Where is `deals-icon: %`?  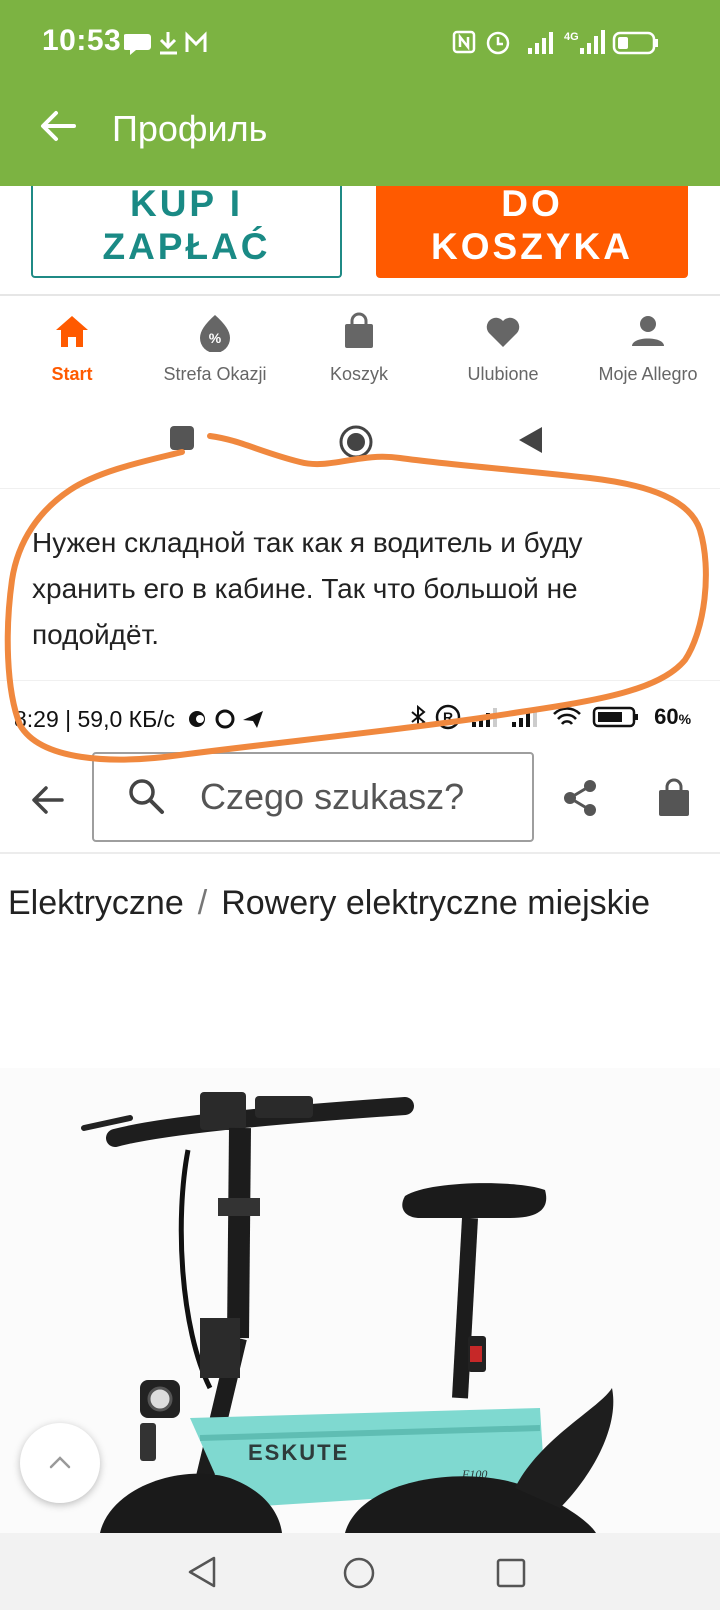 deals-icon: % is located at coordinates (215, 333).